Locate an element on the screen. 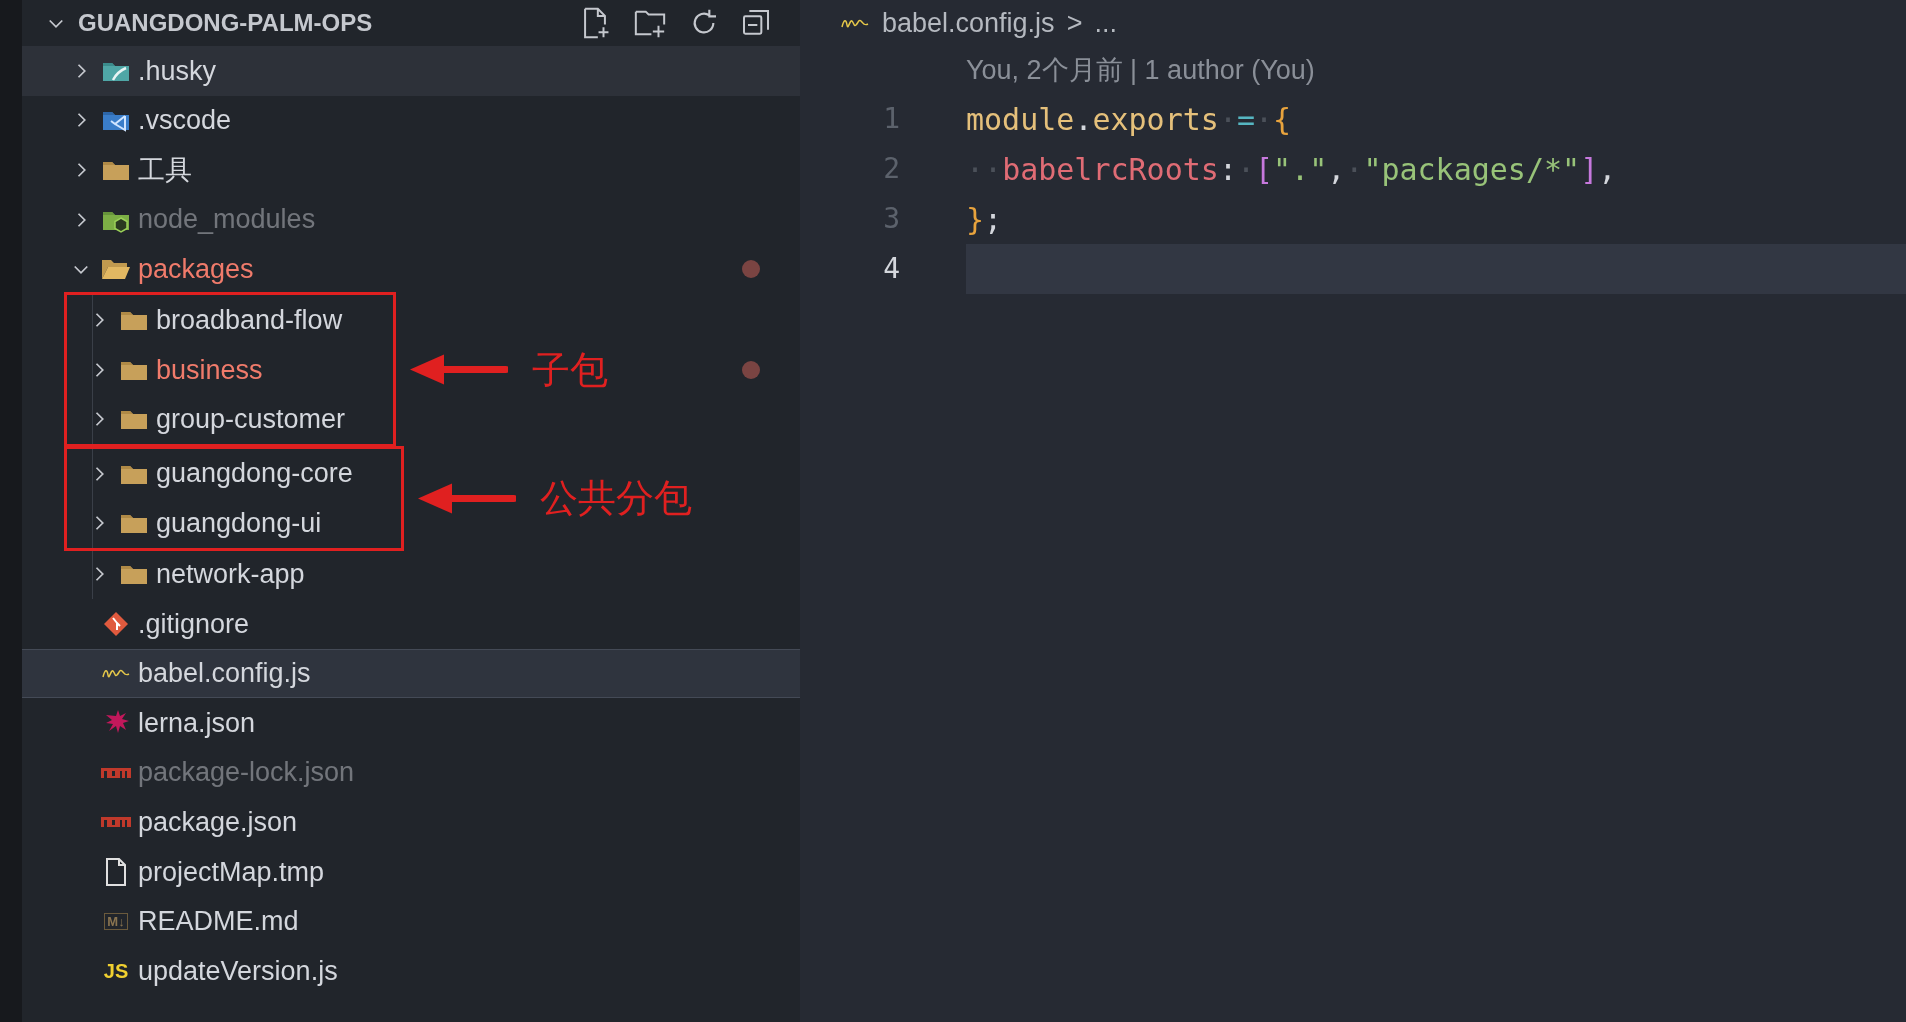  file-name: .husky is located at coordinates (177, 71).